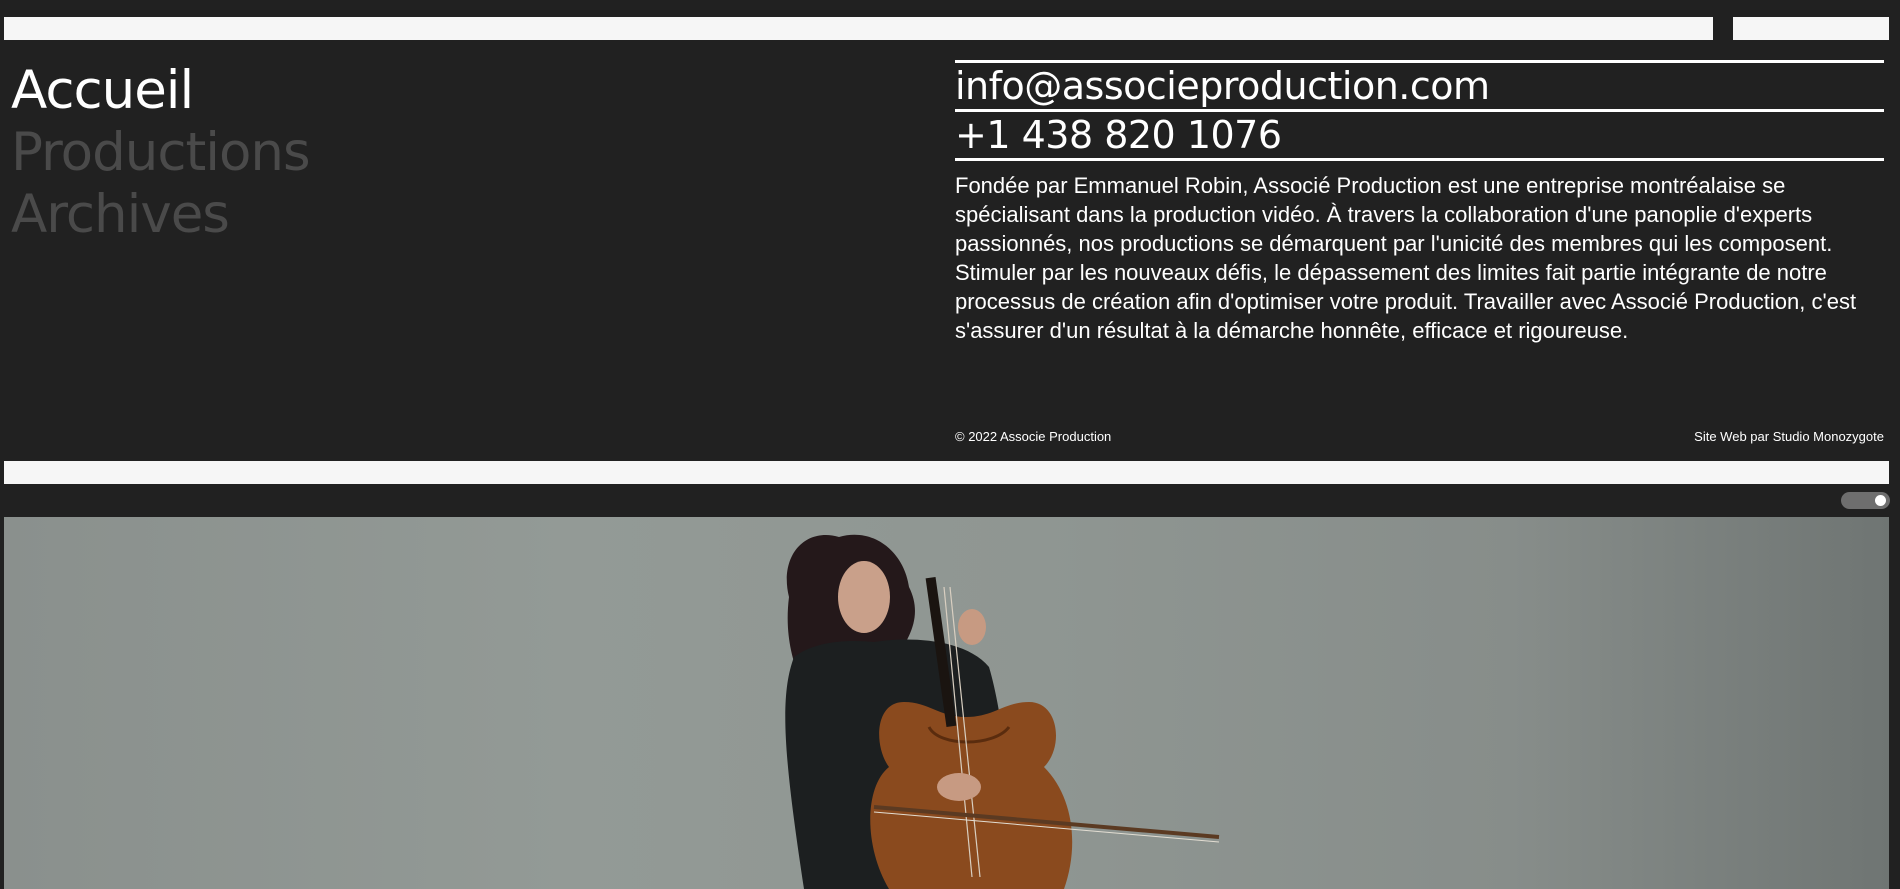  I want to click on performer-hand, so click(959, 787).